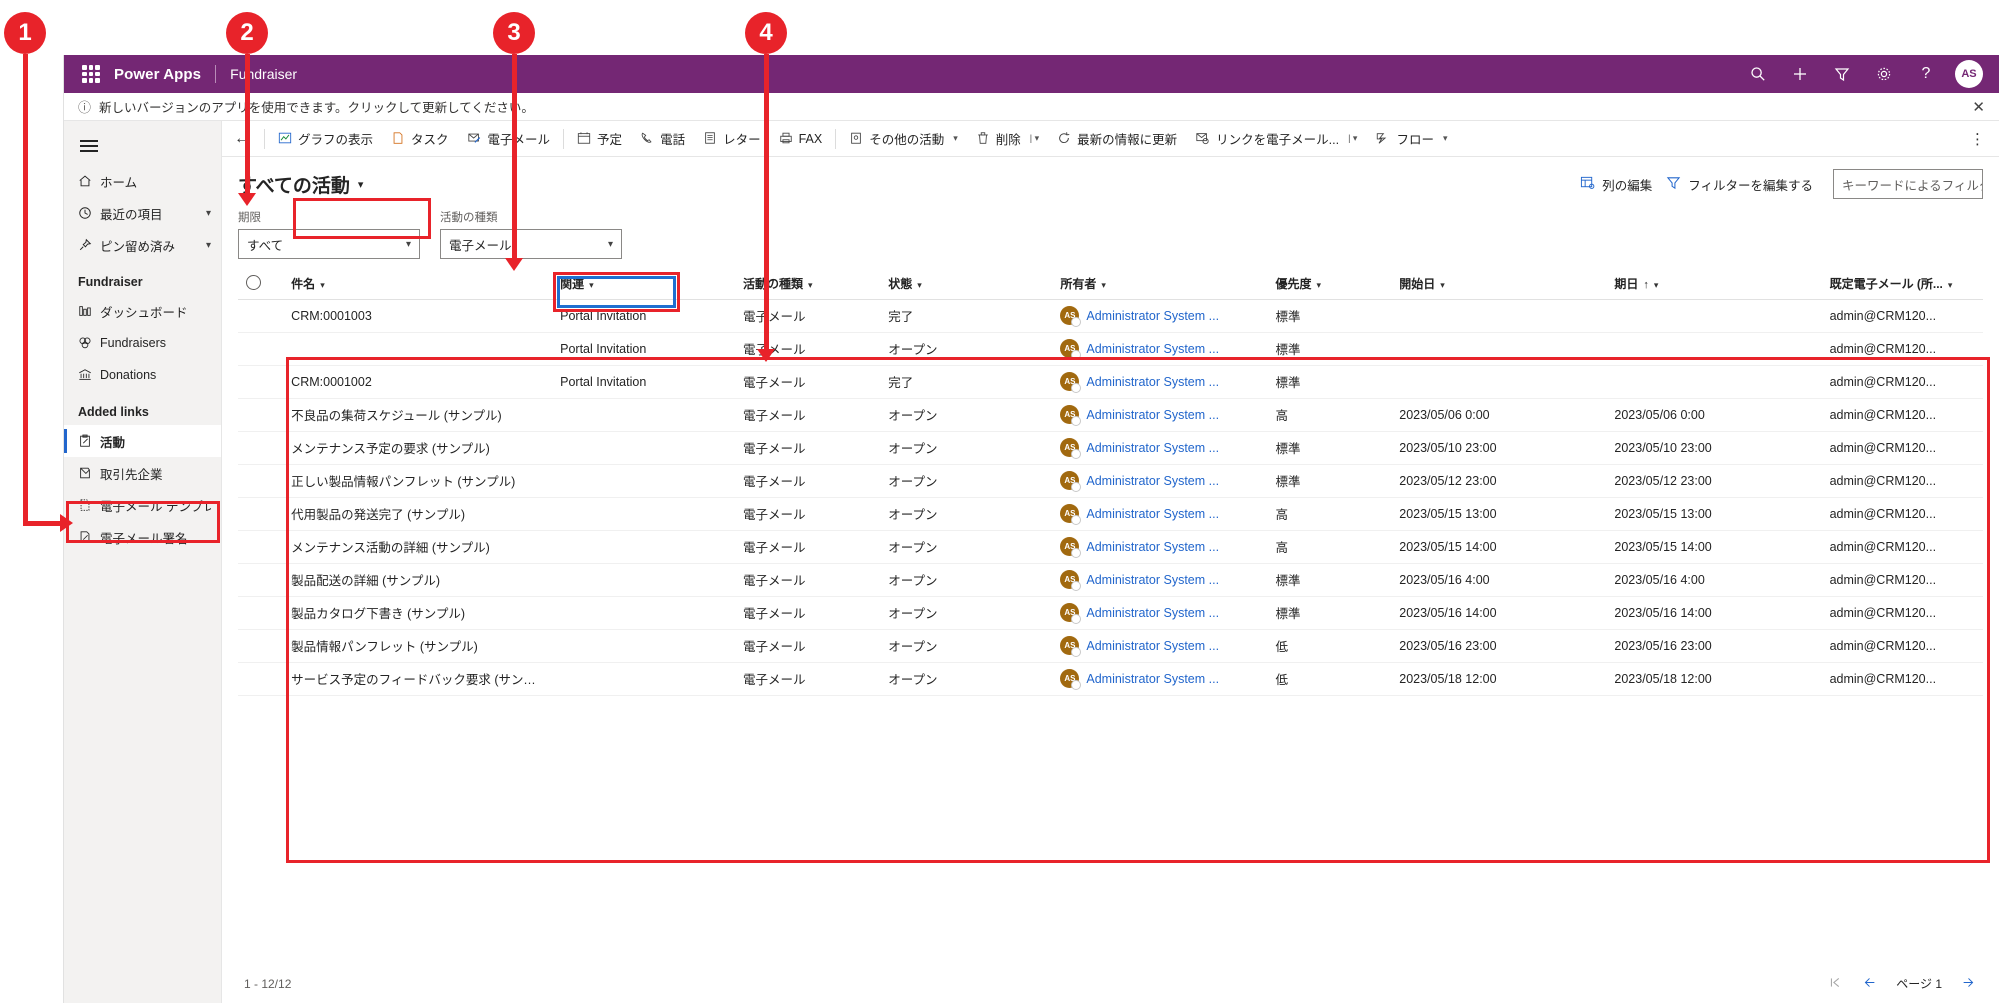 The image size is (1999, 1003). I want to click on select-all-cell, so click(261, 284).